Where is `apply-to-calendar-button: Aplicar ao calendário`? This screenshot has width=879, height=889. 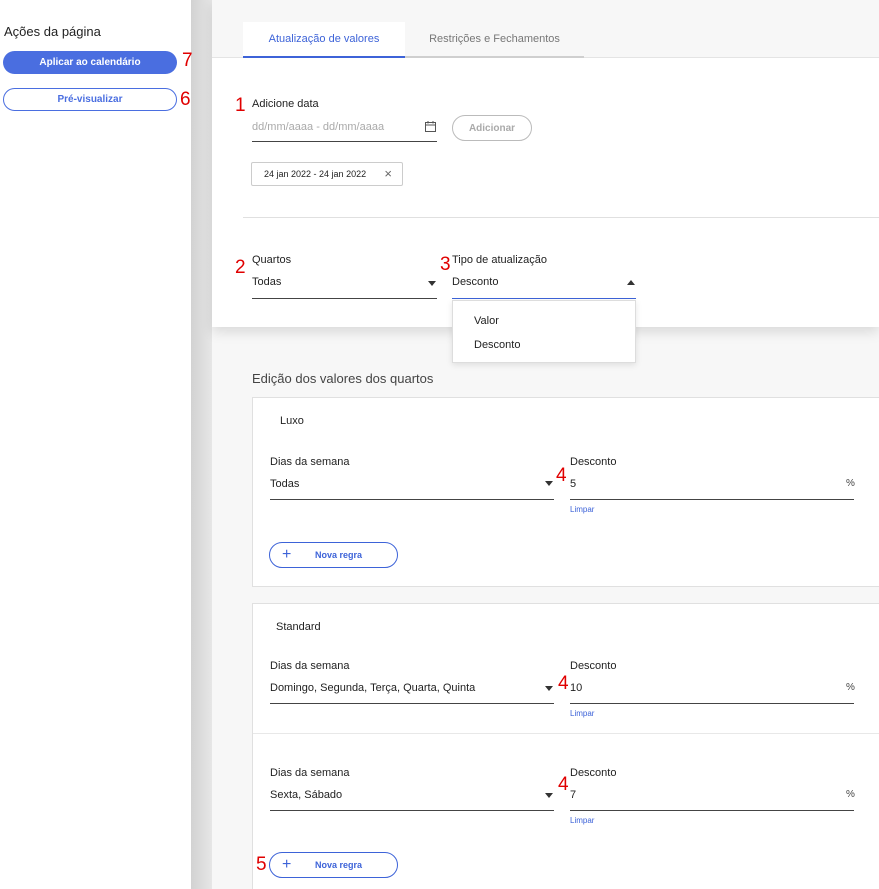 apply-to-calendar-button: Aplicar ao calendário is located at coordinates (90, 62).